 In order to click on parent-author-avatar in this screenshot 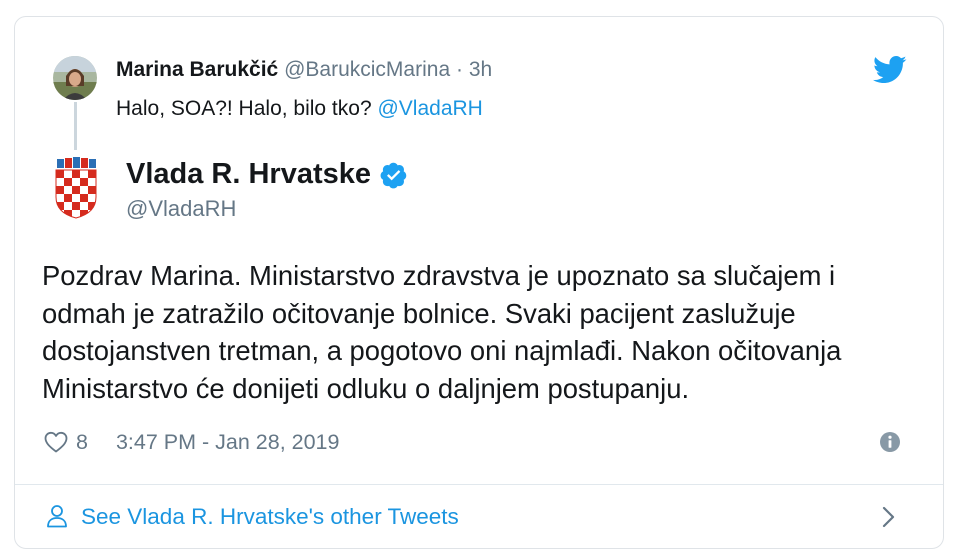, I will do `click(75, 78)`.